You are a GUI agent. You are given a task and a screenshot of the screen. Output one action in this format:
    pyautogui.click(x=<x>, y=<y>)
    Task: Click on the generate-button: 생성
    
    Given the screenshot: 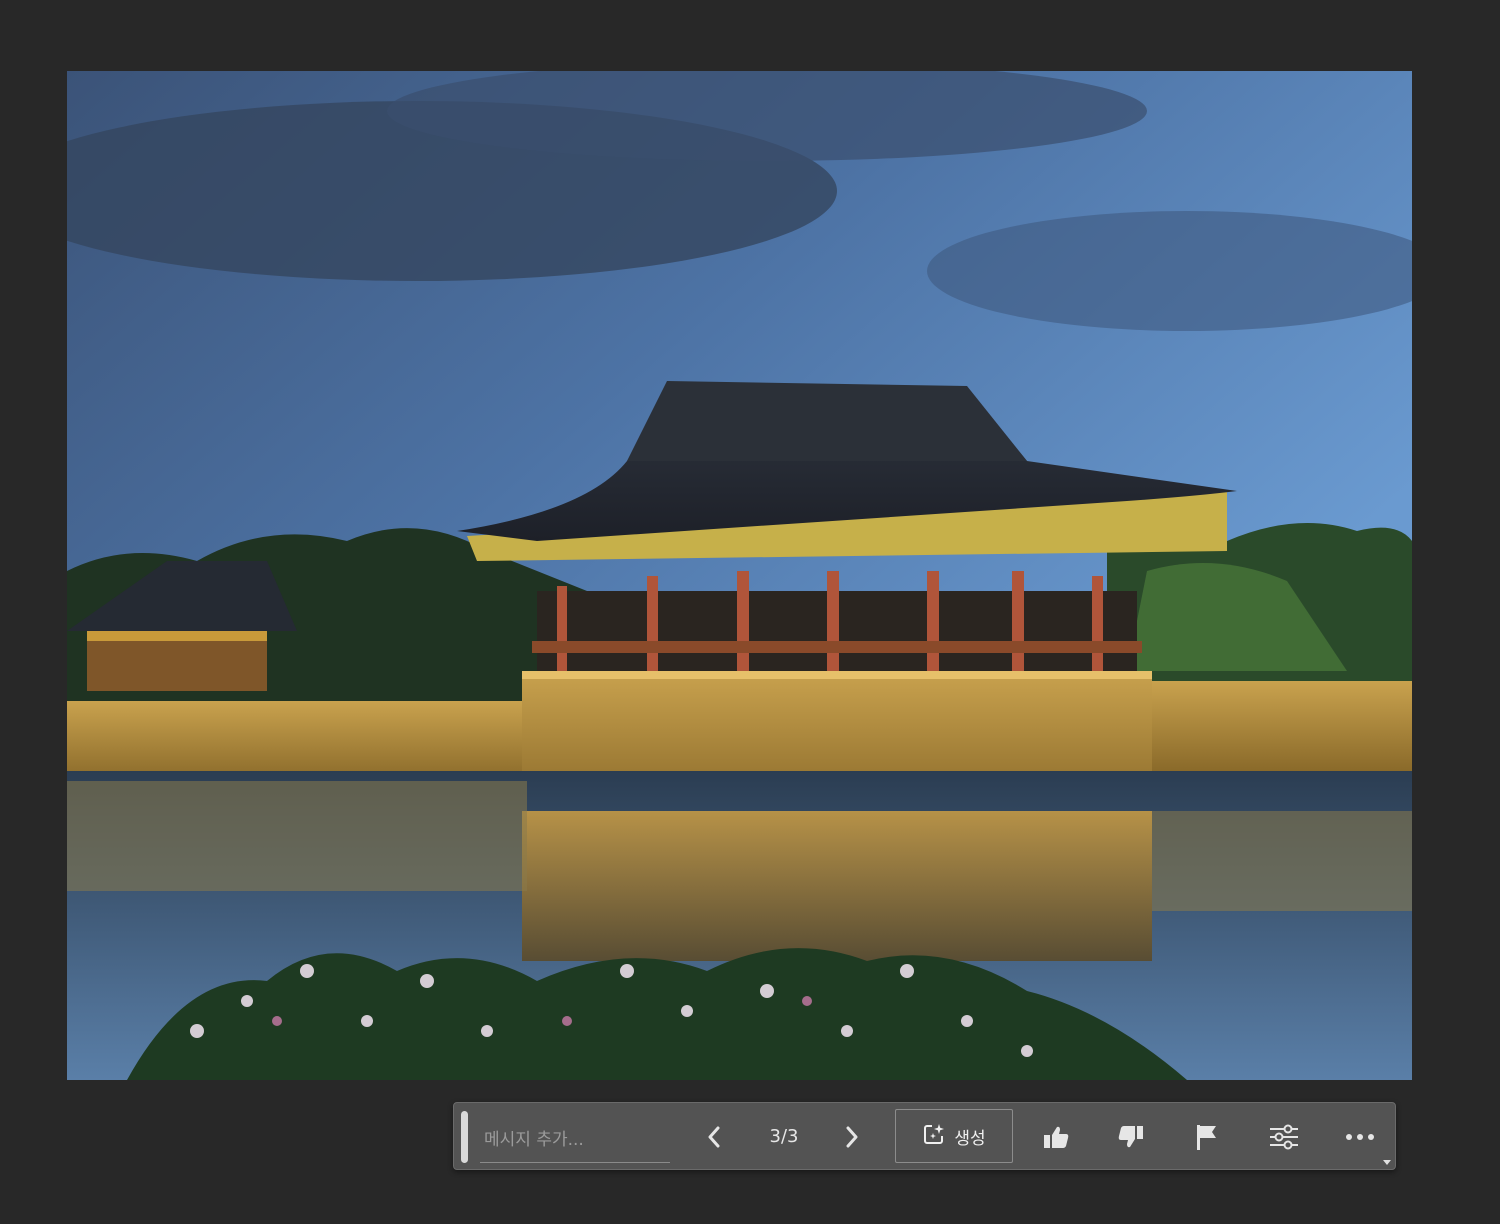 What is the action you would take?
    pyautogui.click(x=954, y=1136)
    